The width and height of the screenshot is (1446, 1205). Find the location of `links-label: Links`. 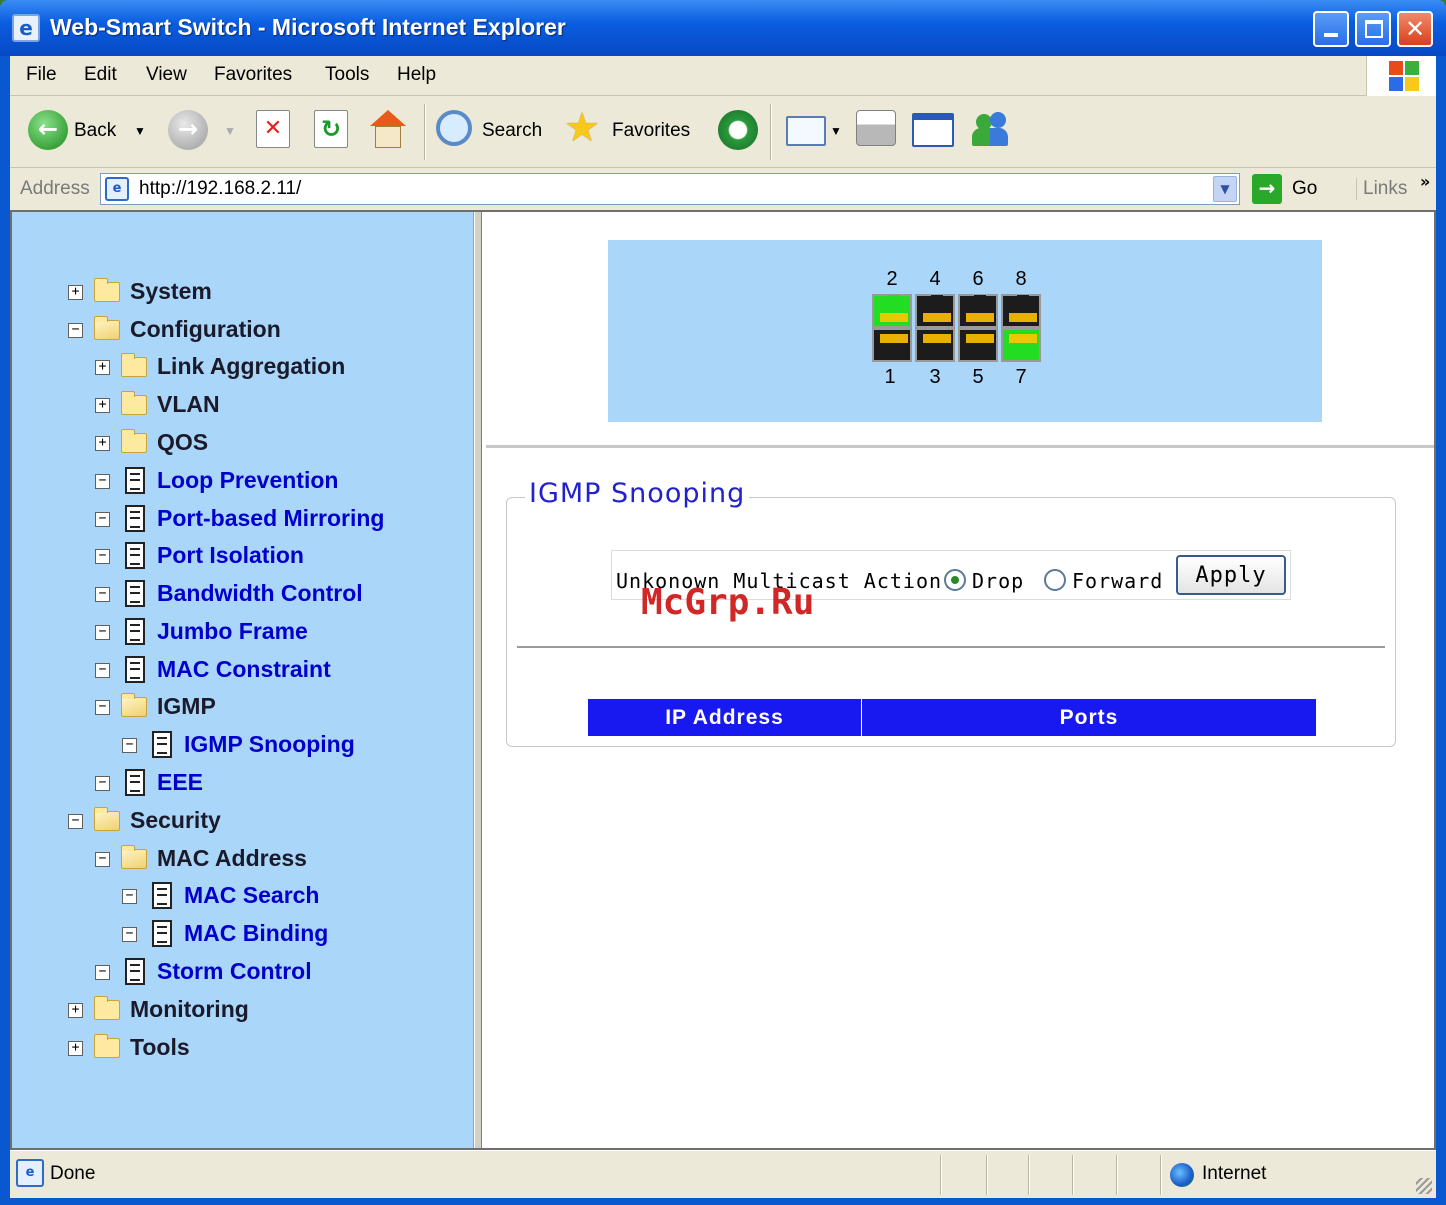

links-label: Links is located at coordinates (1381, 189).